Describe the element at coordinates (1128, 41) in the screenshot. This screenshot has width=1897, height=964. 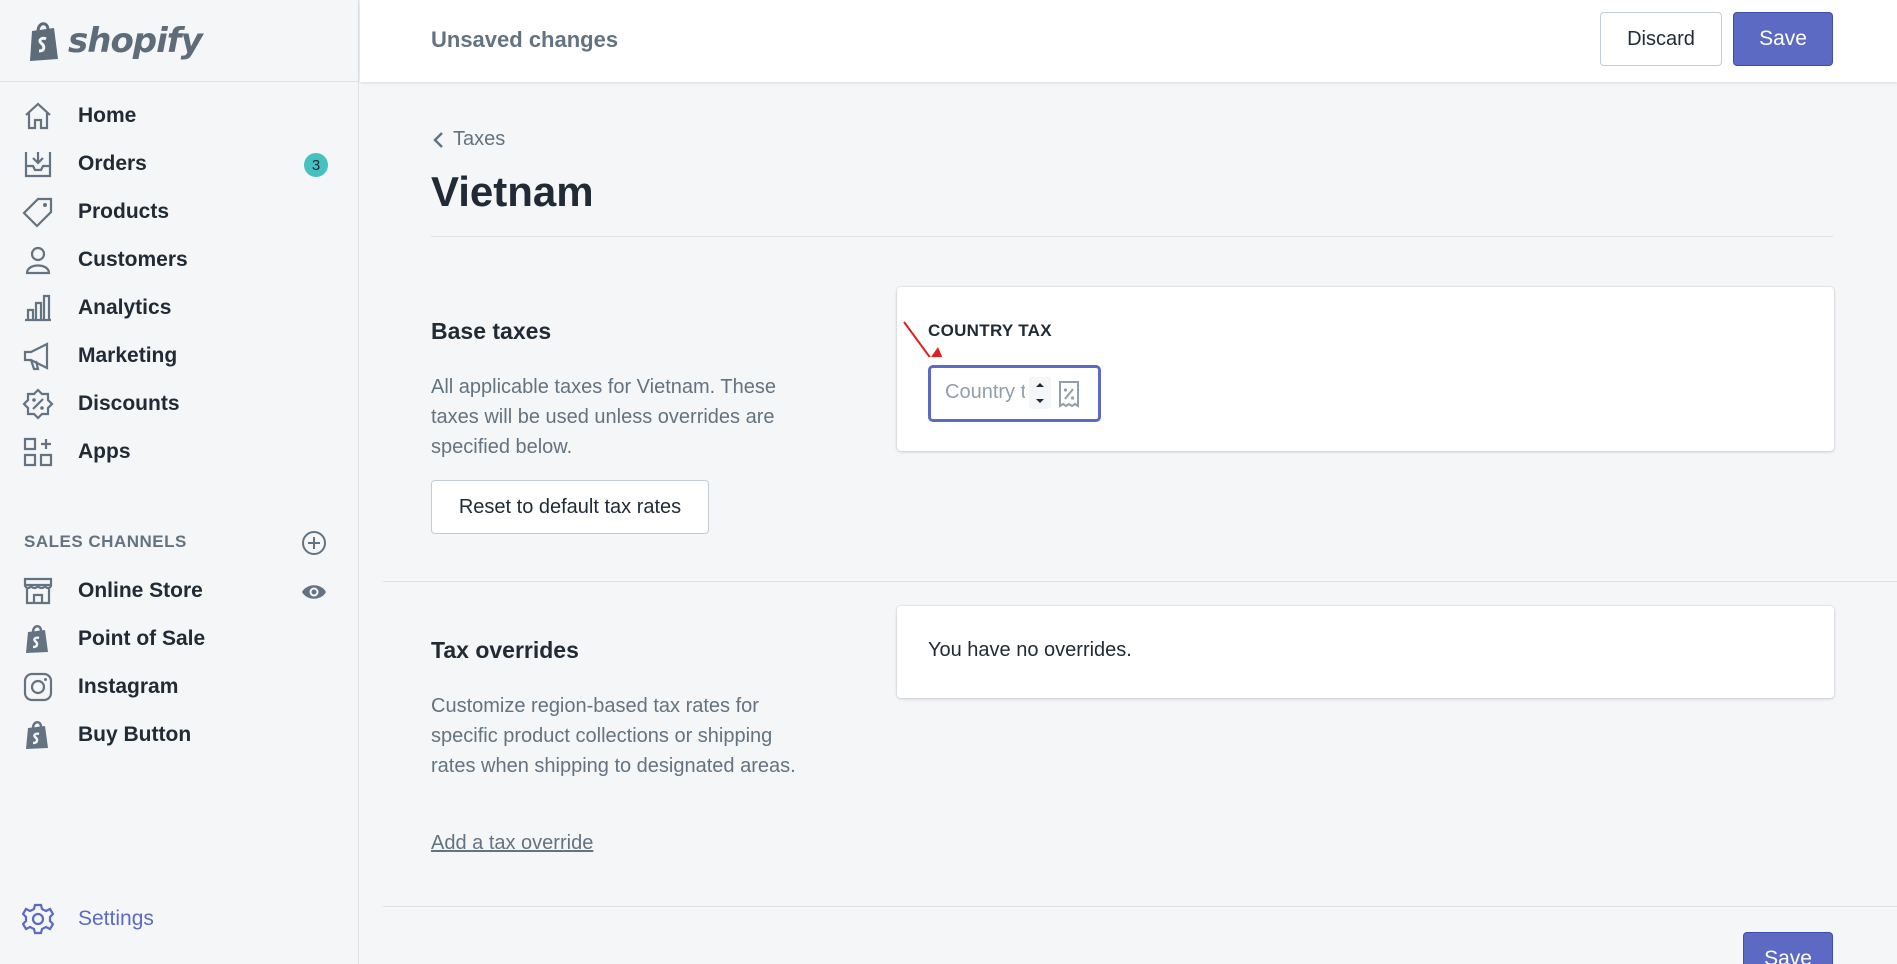
I see `top-bar: Unsaved changes Discard Save` at that location.